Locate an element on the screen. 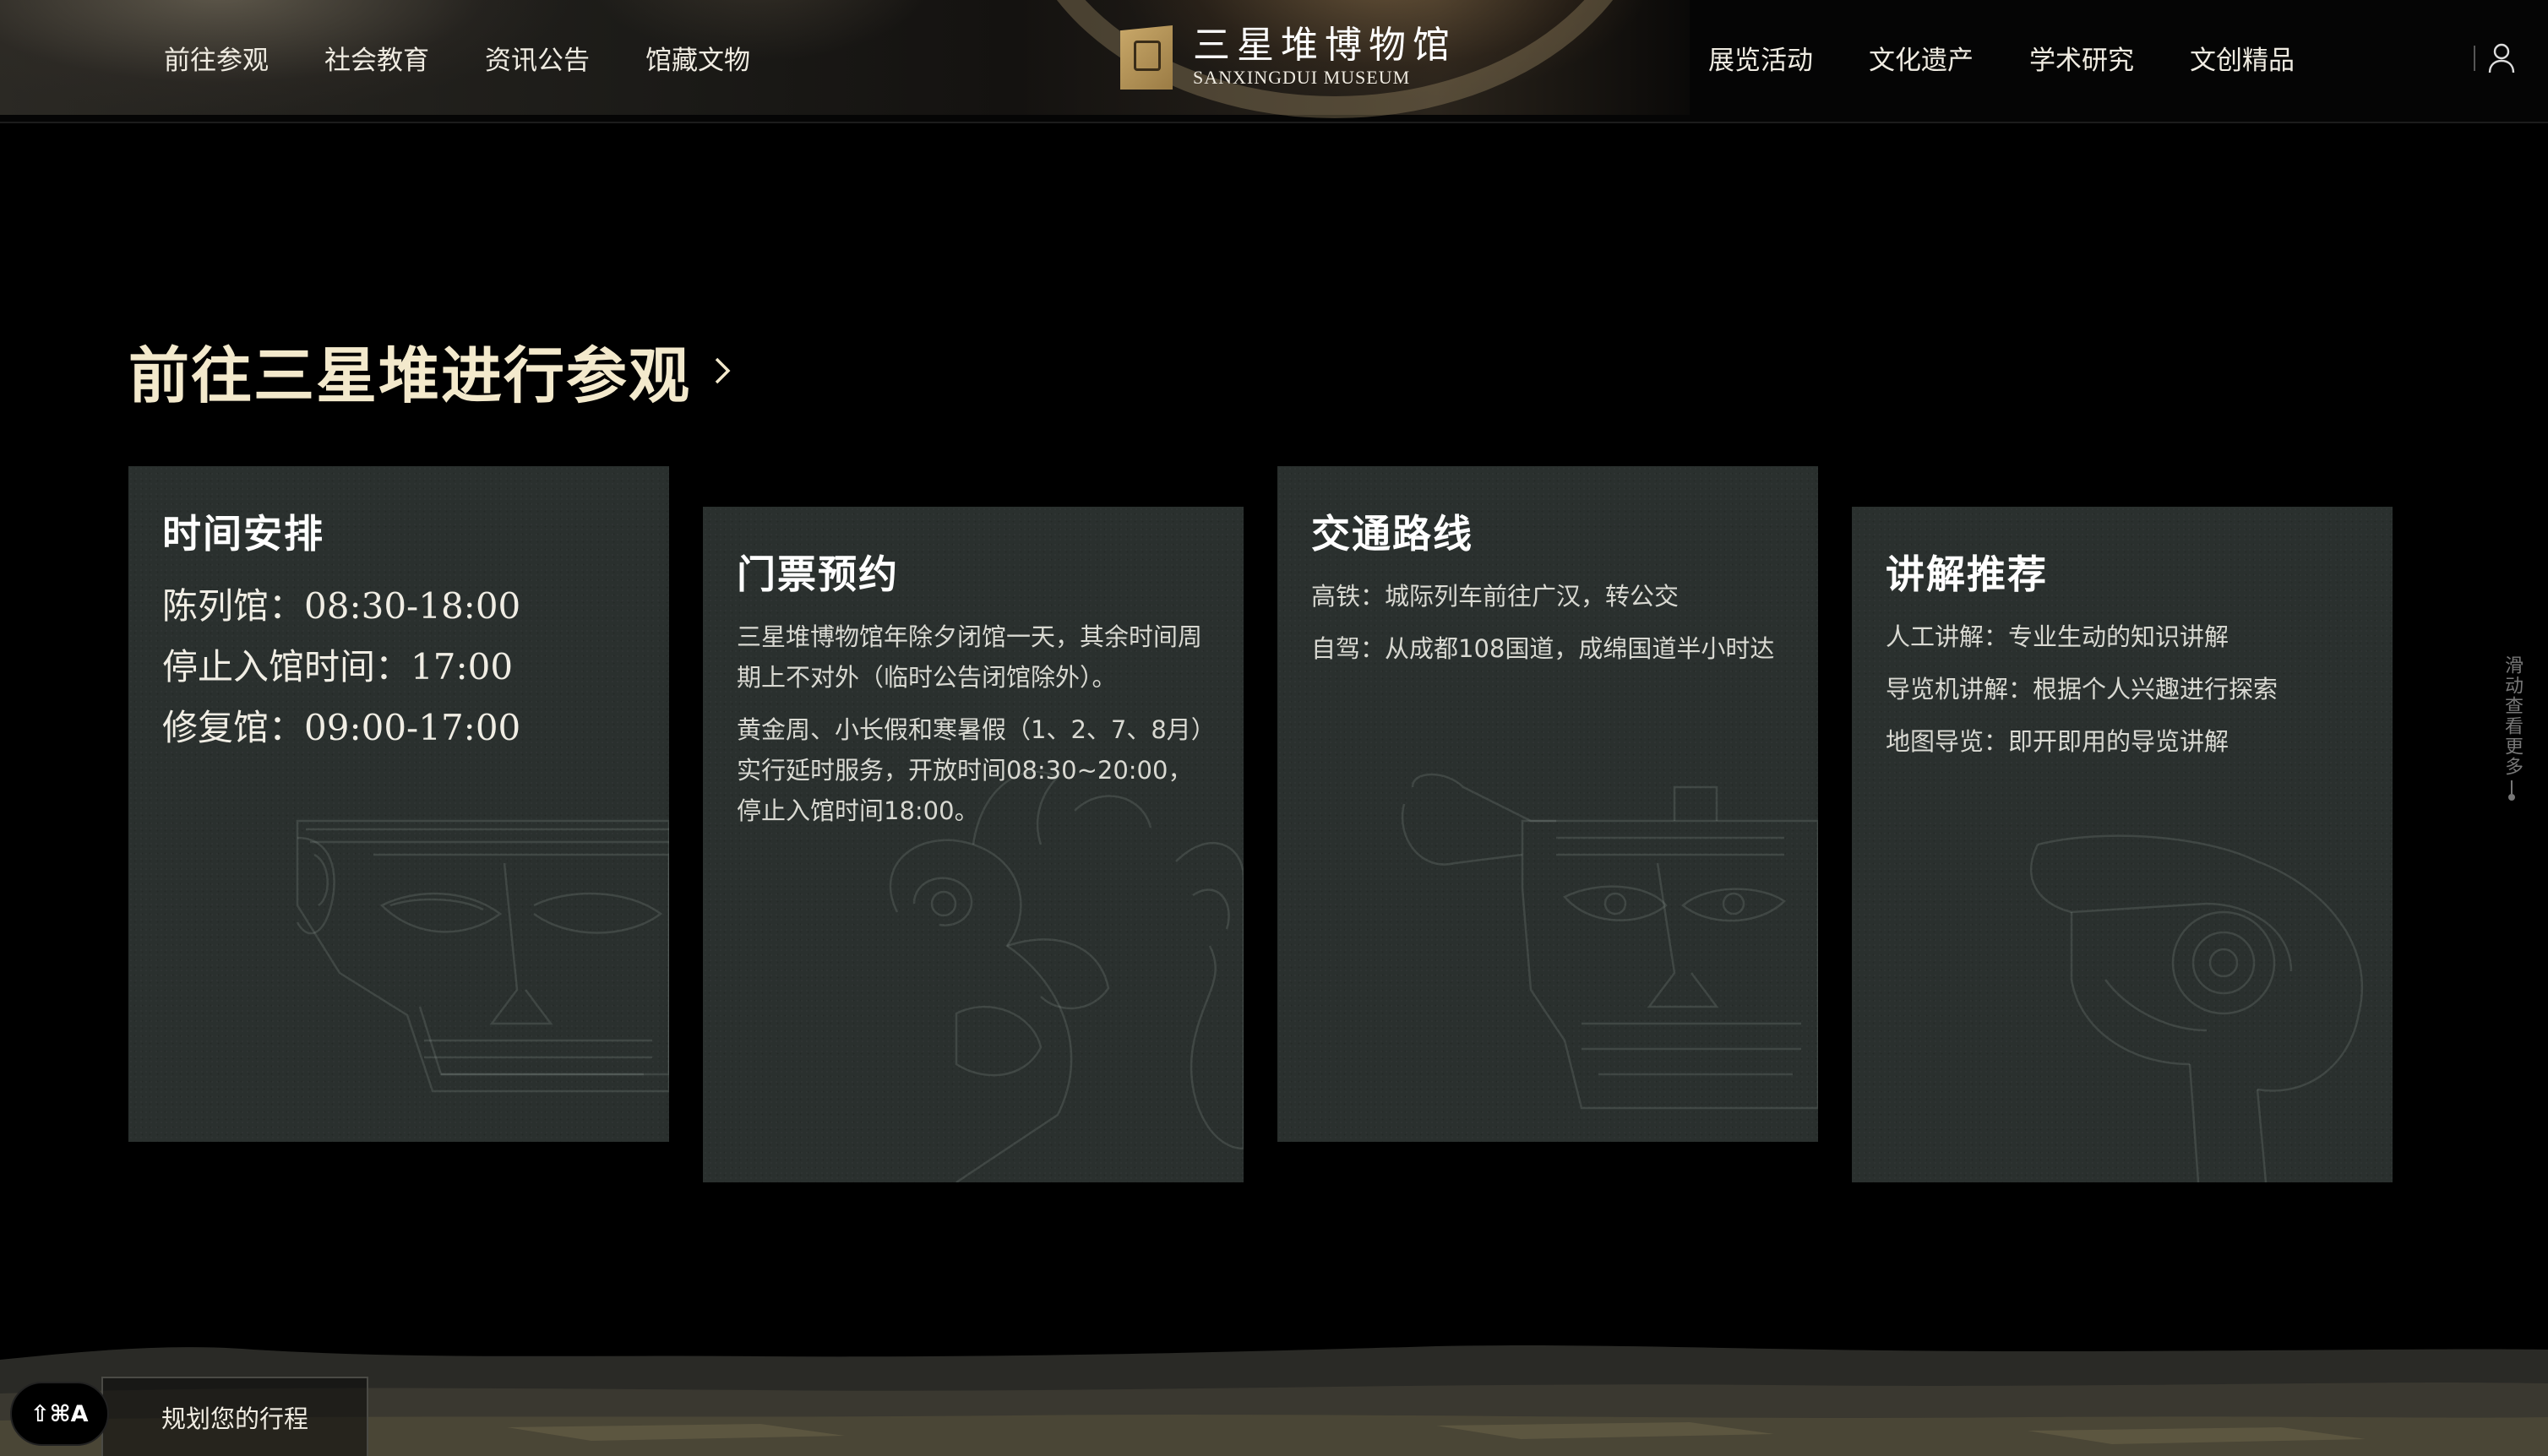 Image resolution: width=2548 pixels, height=1456 pixels. nav-item-collection: 馆藏文物 is located at coordinates (697, 58).